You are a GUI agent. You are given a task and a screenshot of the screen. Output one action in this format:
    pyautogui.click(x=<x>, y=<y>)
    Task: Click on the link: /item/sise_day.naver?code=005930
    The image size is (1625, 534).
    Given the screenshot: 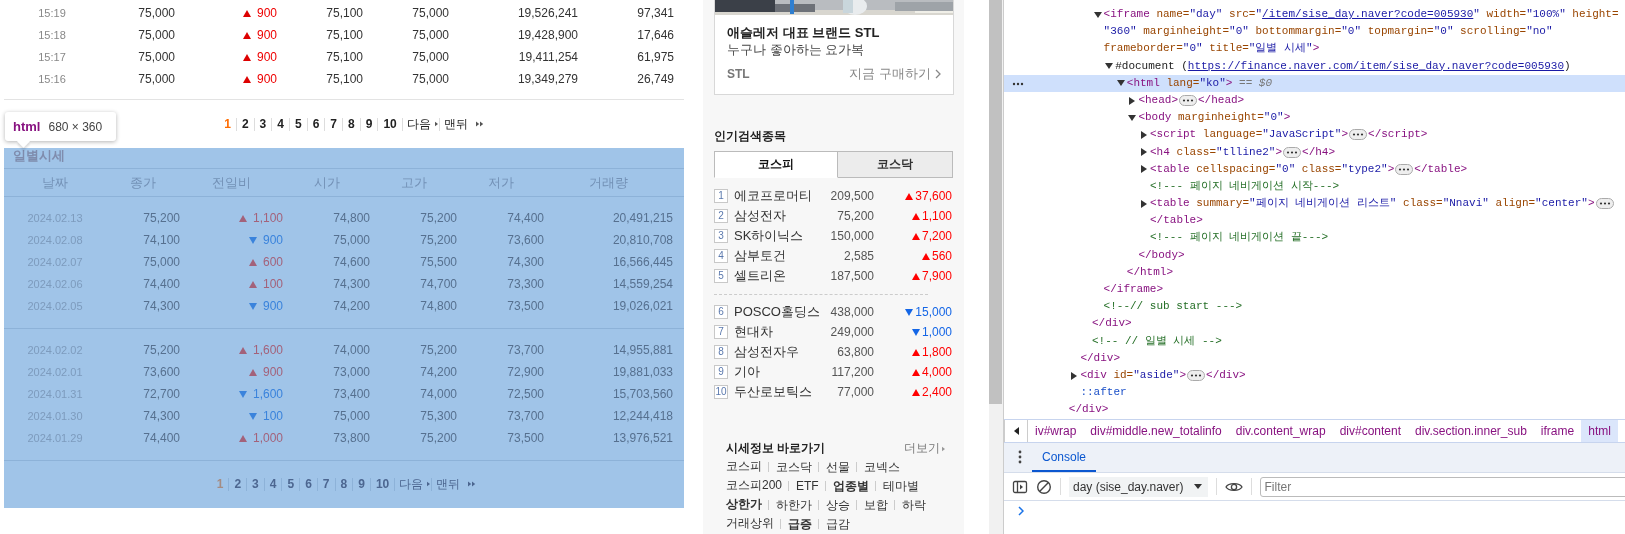 What is the action you would take?
    pyautogui.click(x=1368, y=14)
    